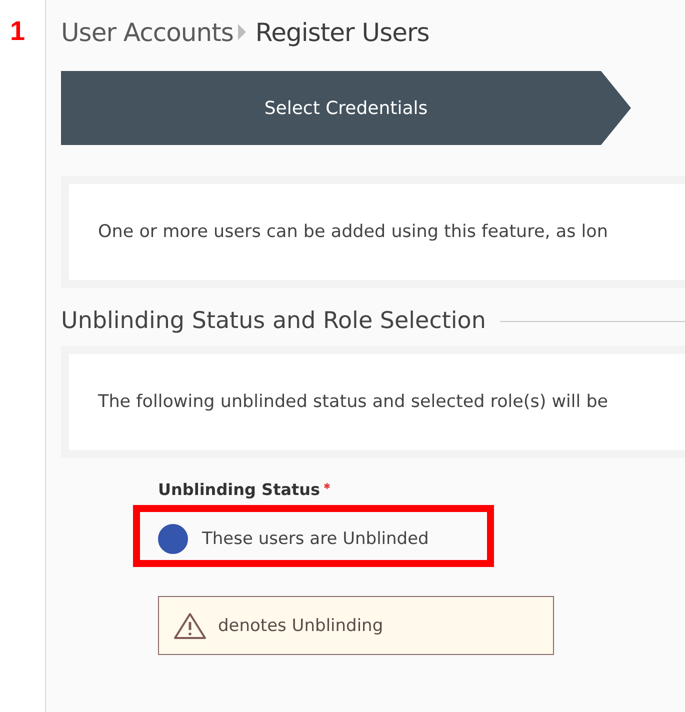  I want to click on notice-text: denotes Unblinding, so click(301, 626).